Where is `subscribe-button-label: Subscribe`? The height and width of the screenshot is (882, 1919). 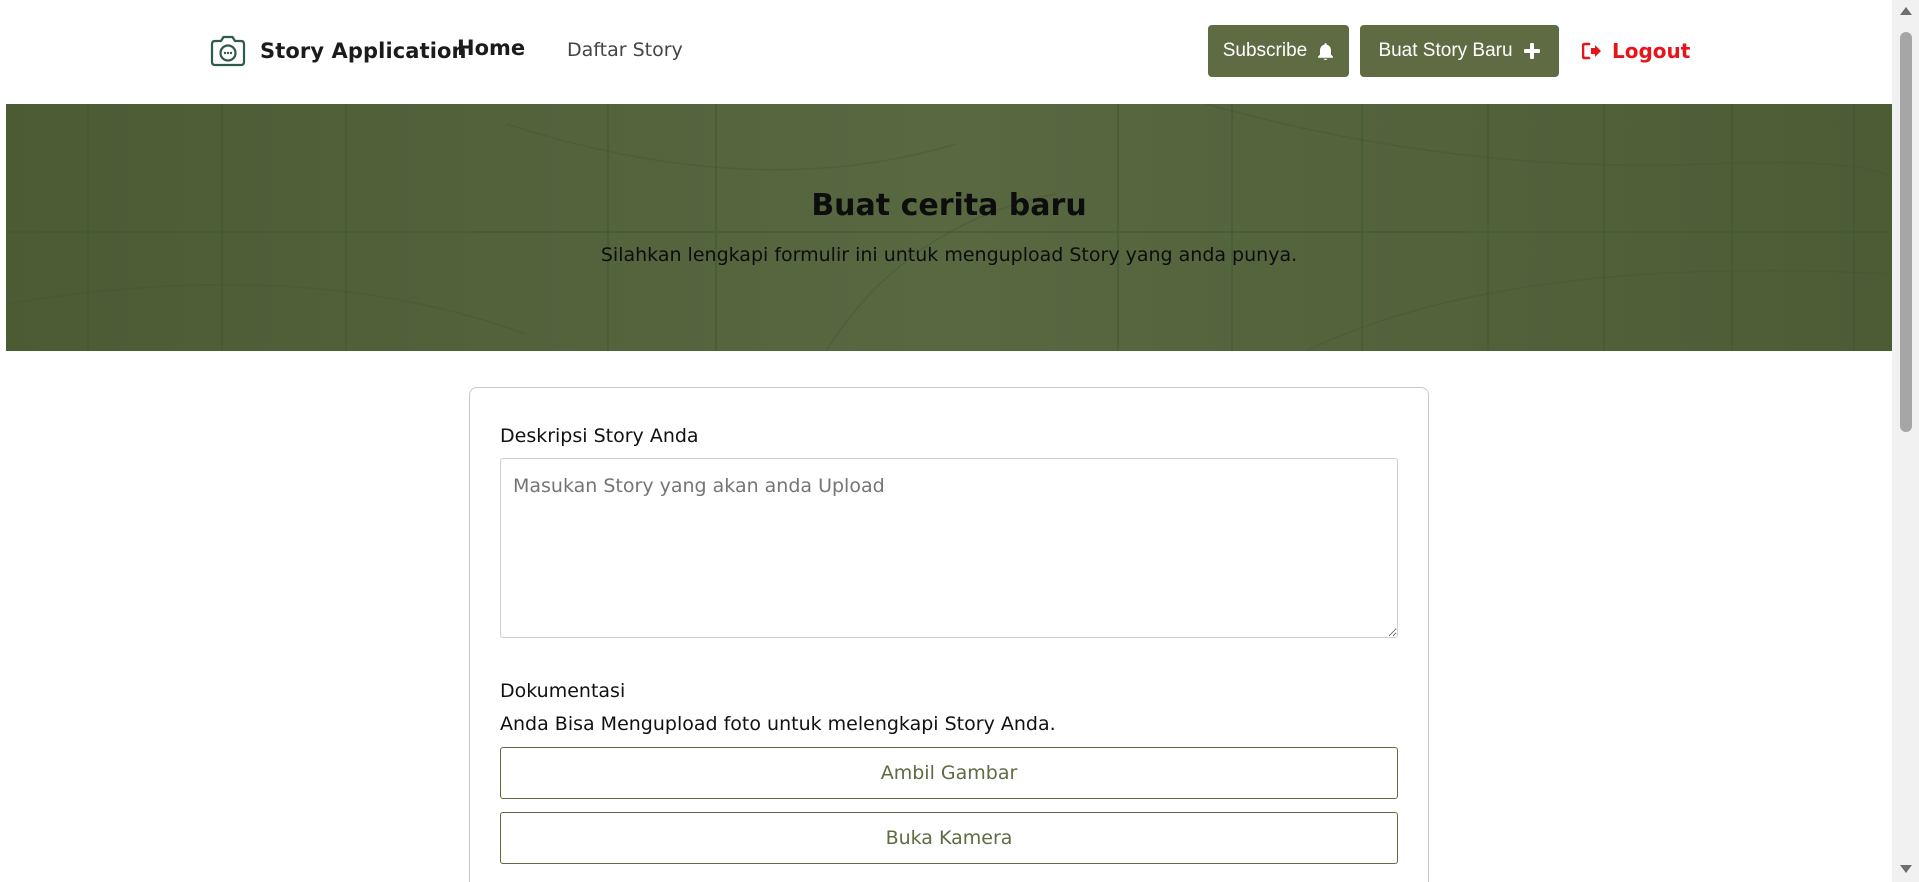
subscribe-button-label: Subscribe is located at coordinates (1265, 50).